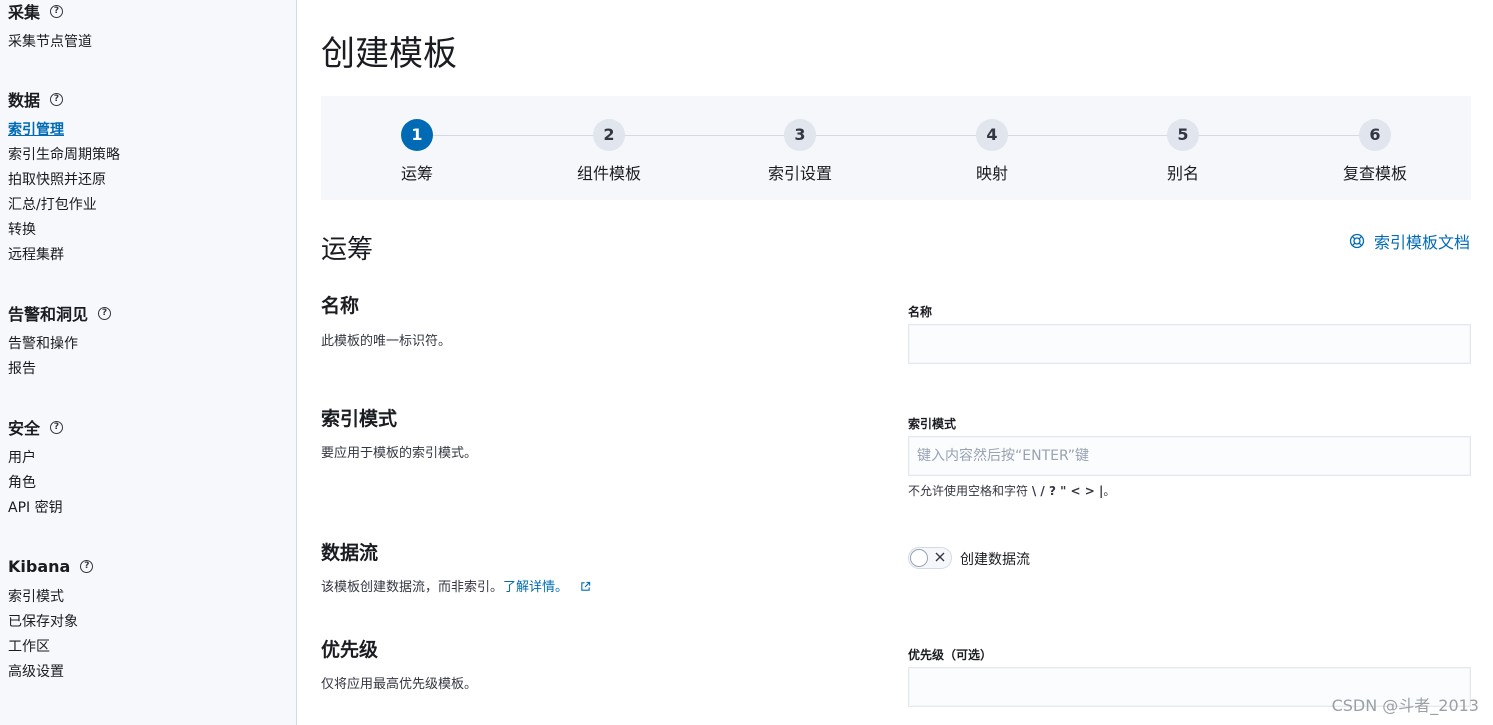 The width and height of the screenshot is (1493, 725). I want to click on name-field-title: 名称, so click(340, 306).